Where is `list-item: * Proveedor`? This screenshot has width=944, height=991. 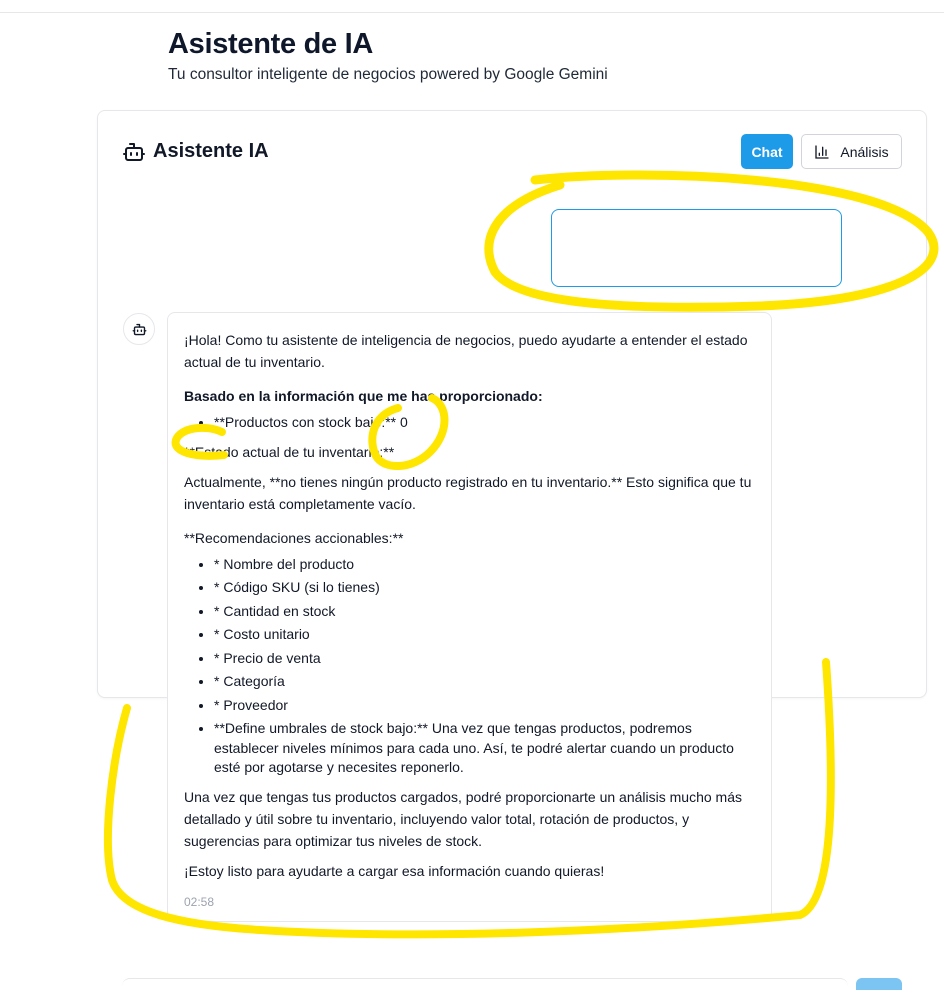 list-item: * Proveedor is located at coordinates (484, 706).